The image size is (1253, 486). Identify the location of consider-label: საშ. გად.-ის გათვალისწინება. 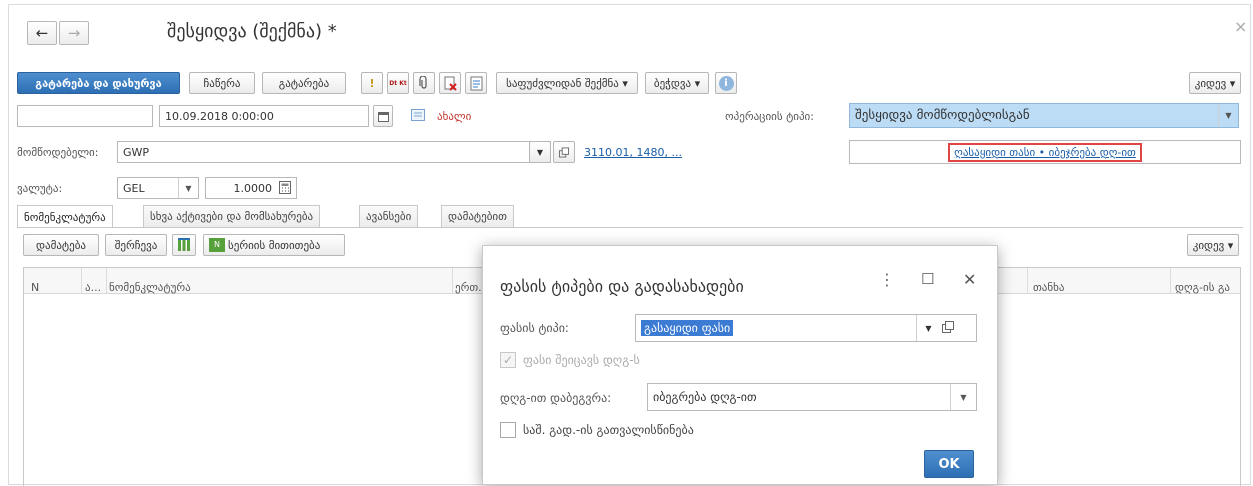
(608, 430).